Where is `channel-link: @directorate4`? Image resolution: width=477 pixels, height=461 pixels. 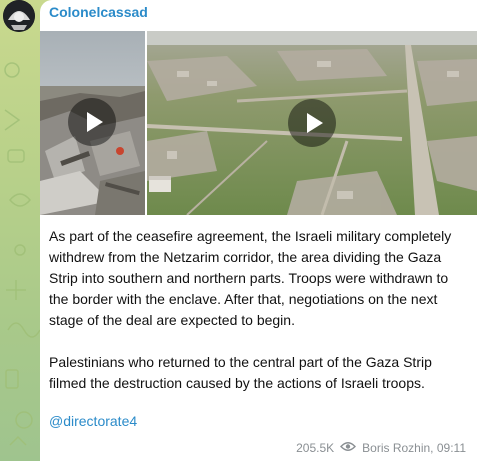 channel-link: @directorate4 is located at coordinates (93, 421).